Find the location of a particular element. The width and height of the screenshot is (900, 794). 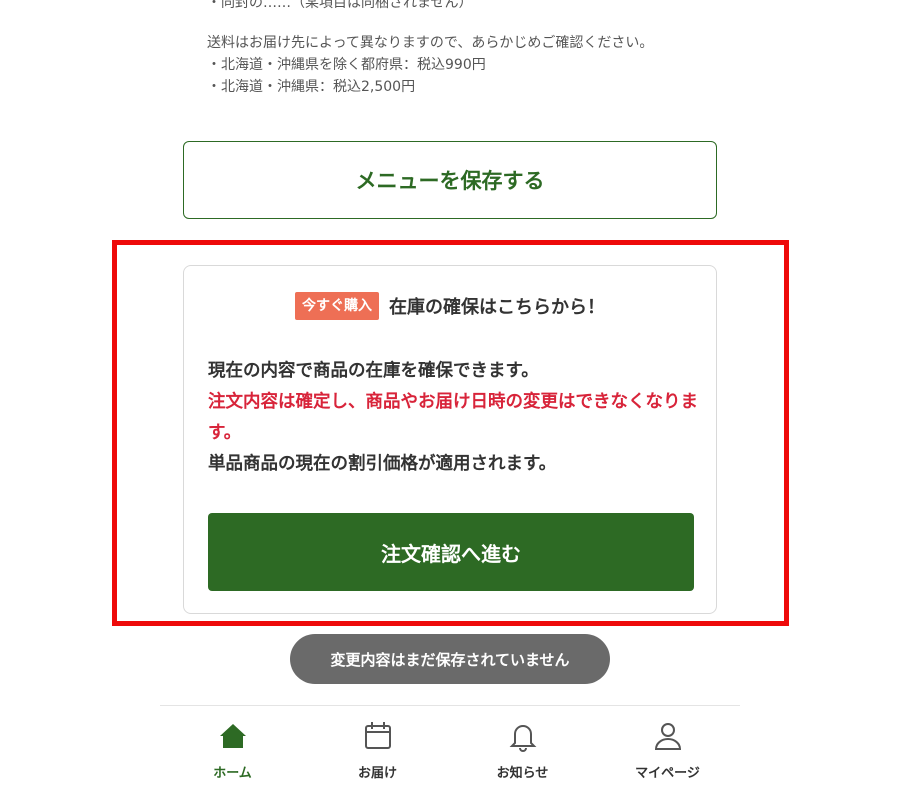

tab-delivery: お届け is located at coordinates (377, 750).